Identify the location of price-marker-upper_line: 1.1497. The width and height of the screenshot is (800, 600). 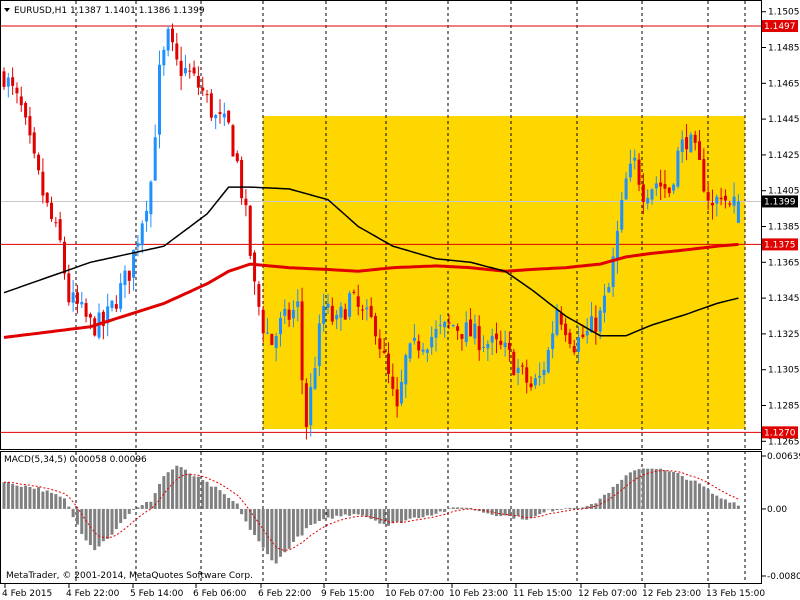
(780, 27).